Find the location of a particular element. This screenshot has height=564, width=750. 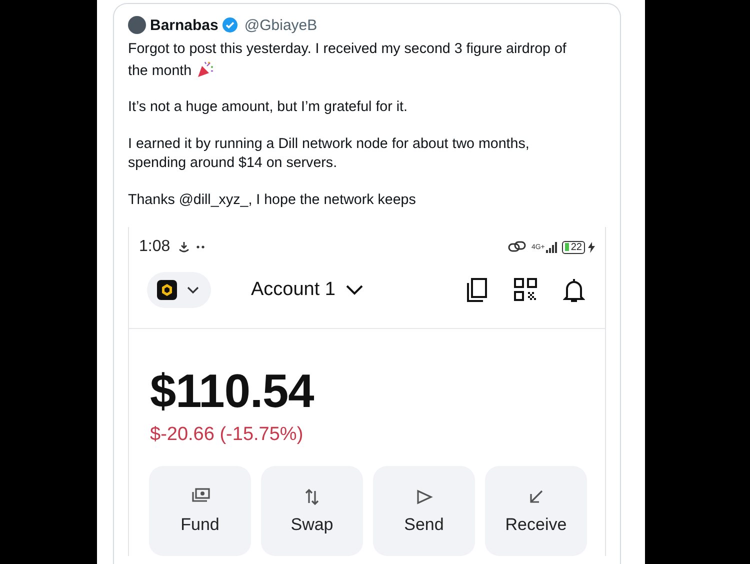

author-name: Barnabas is located at coordinates (184, 25).